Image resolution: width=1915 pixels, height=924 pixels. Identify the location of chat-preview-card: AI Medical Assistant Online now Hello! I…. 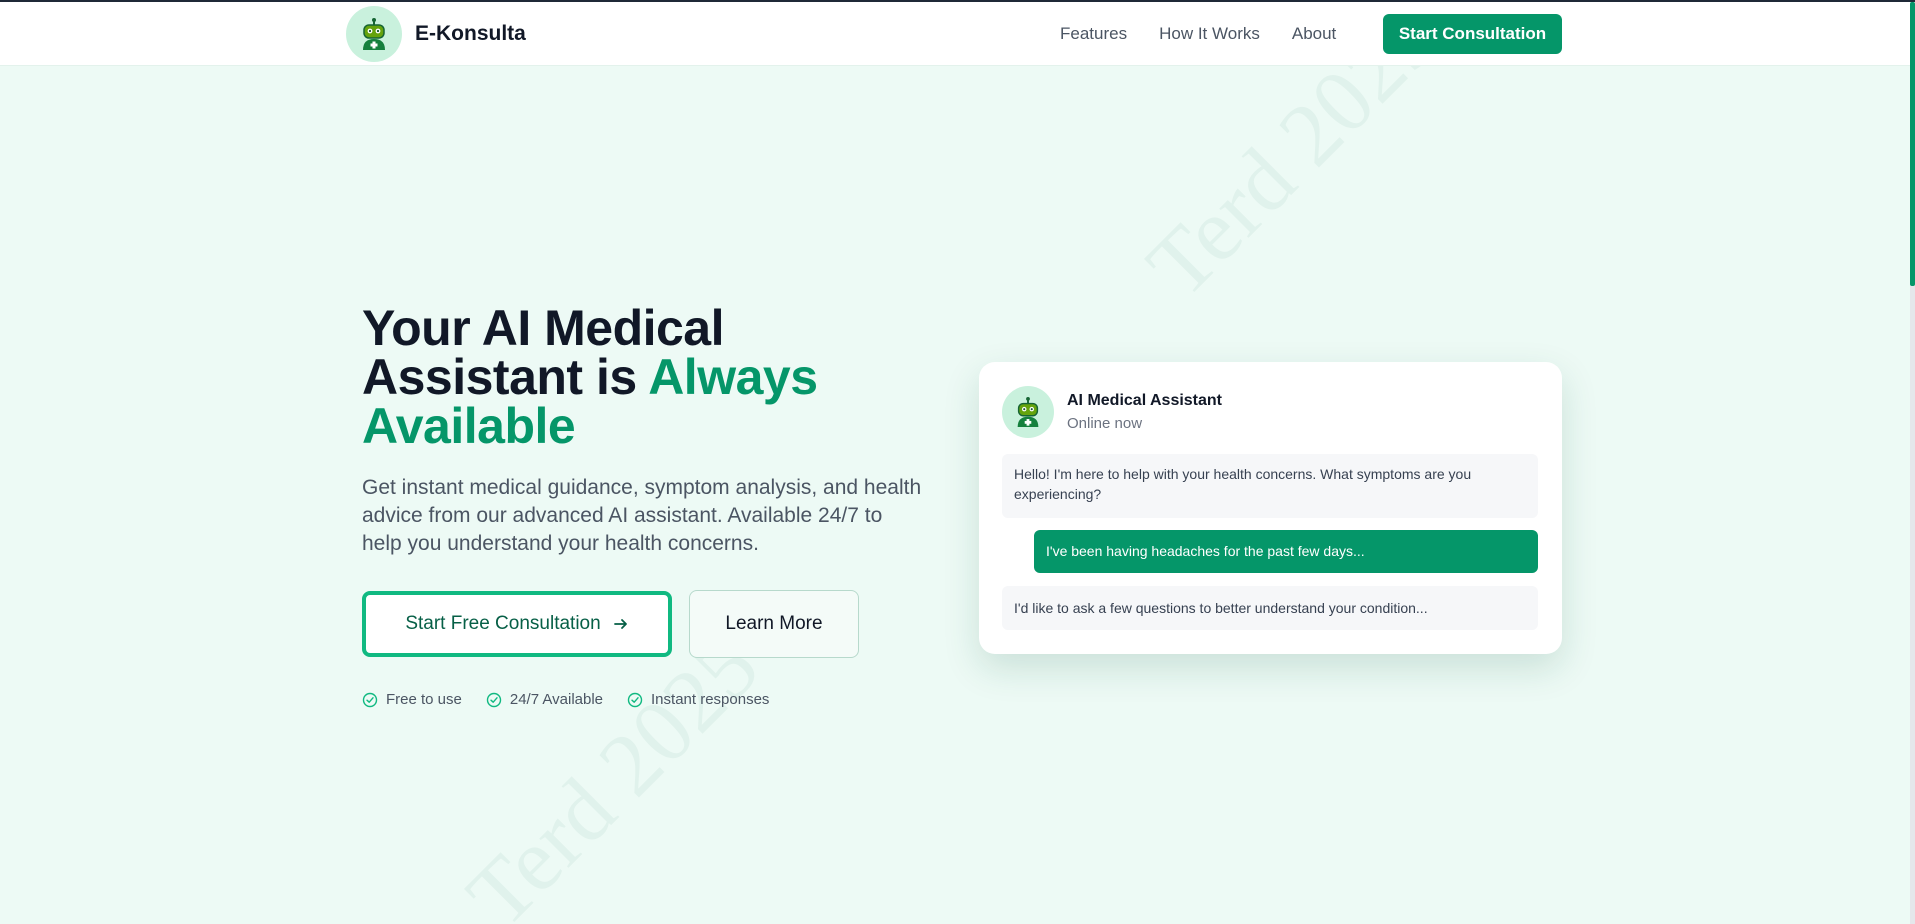
(1270, 508).